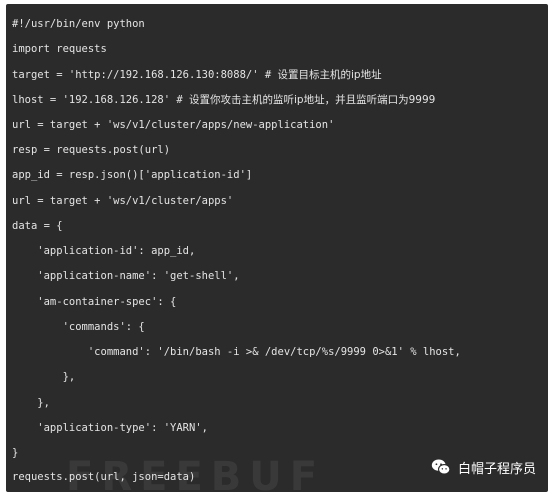  Describe the element at coordinates (15, 453) in the screenshot. I see `code-line-18: }` at that location.